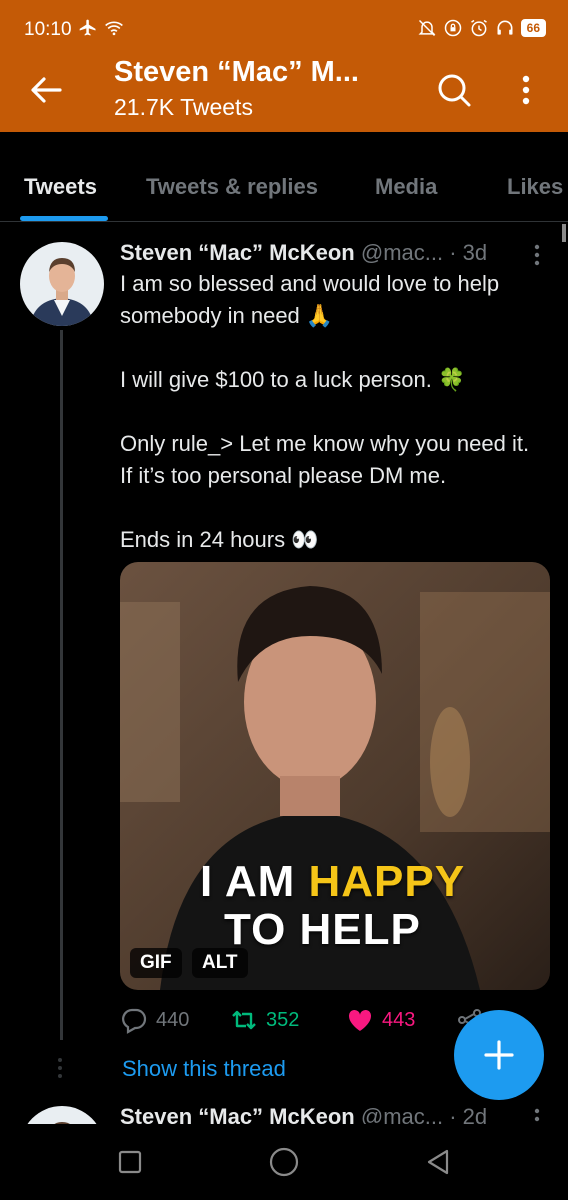  I want to click on tweet-more-icon, so click(537, 255).